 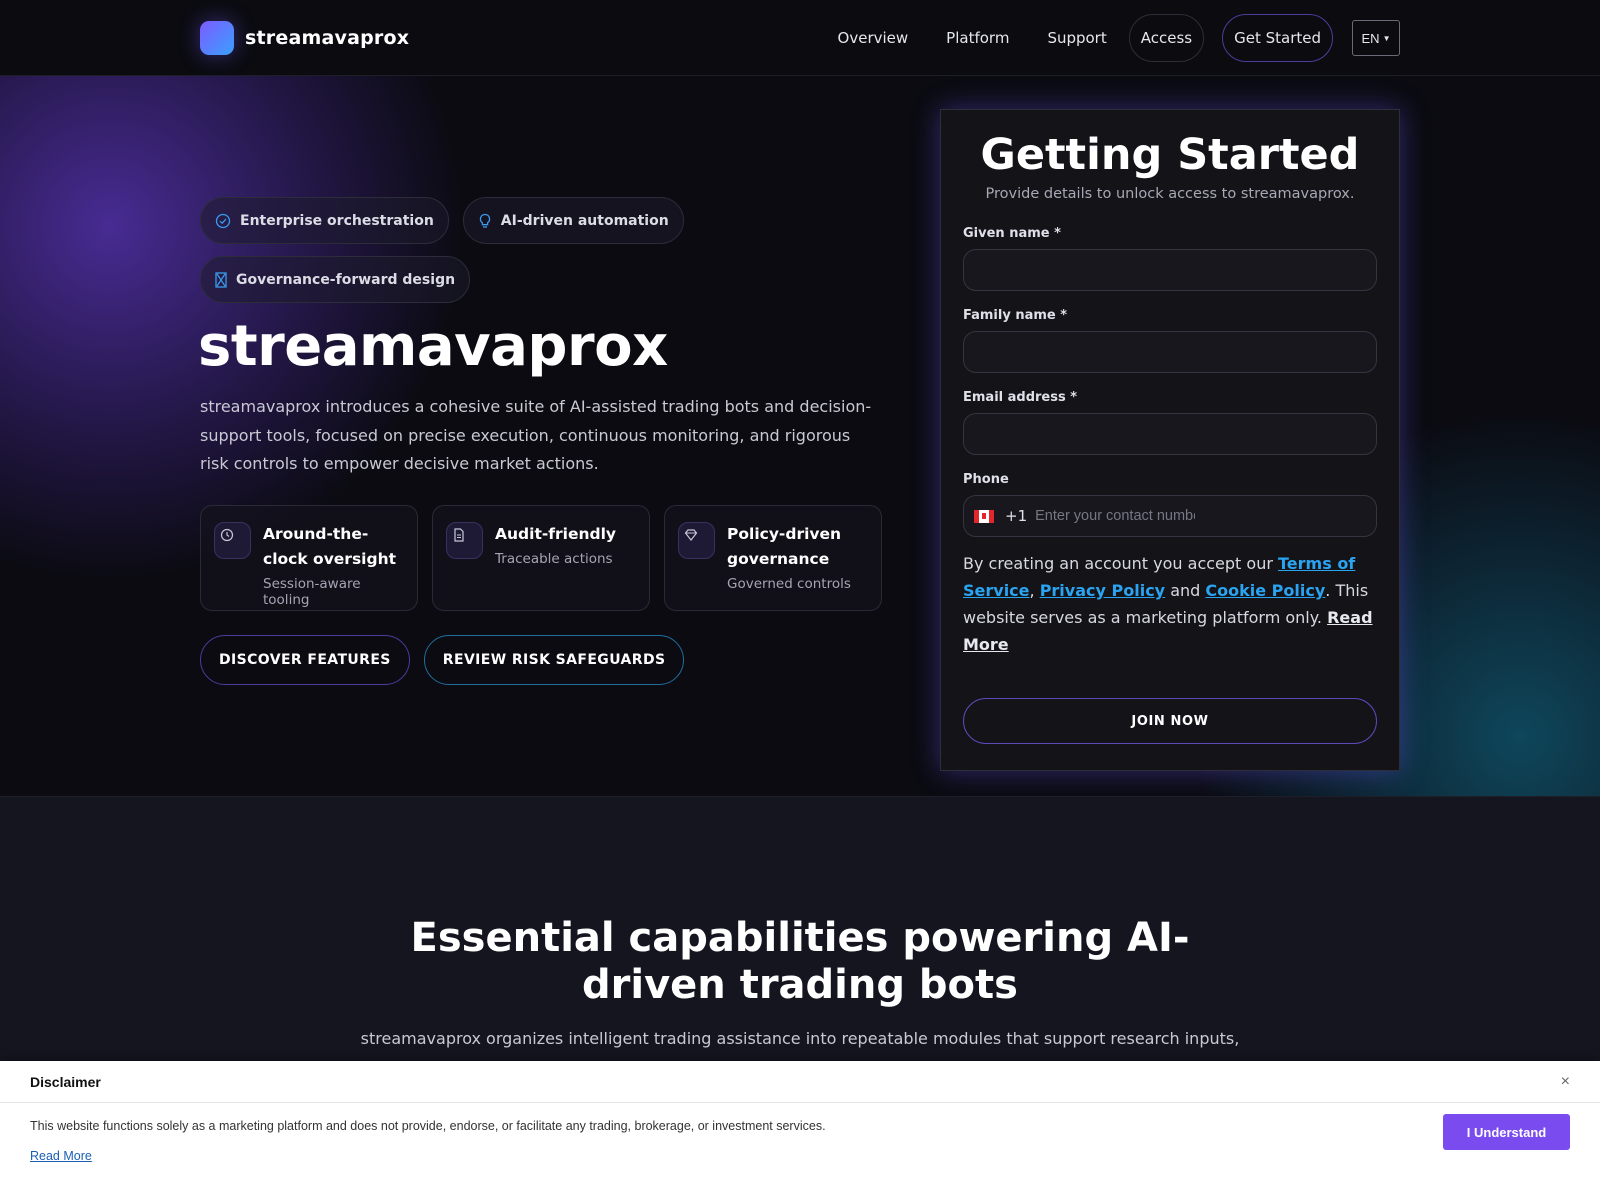 I want to click on language-code: EN, so click(x=1370, y=38).